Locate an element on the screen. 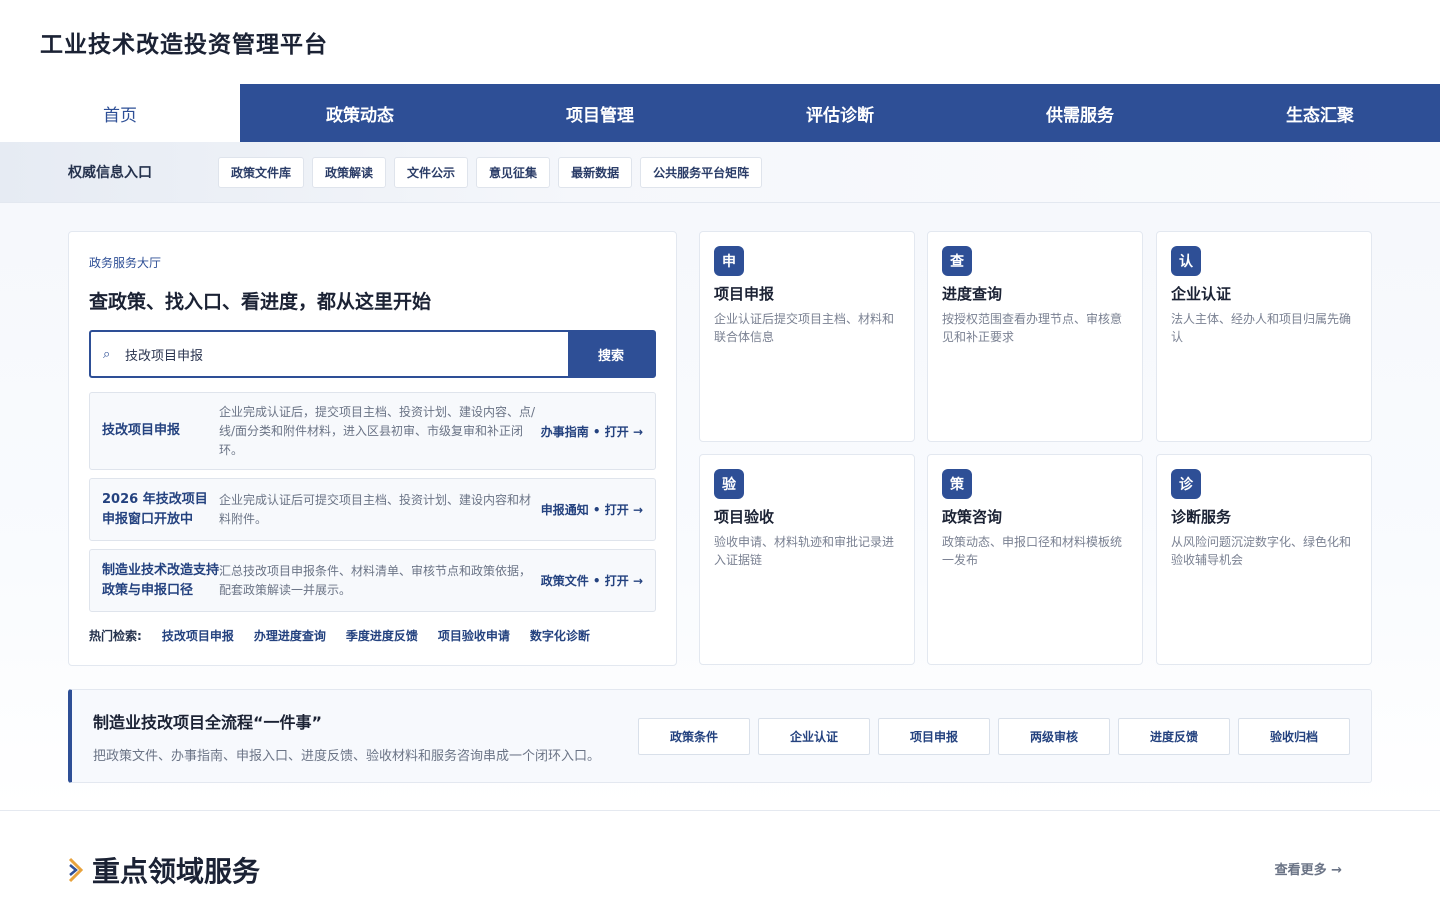 This screenshot has height=900, width=1440. service-card-policy-consult: 策 政策咨询 政策动态、申报口径和材料模板统一发布 is located at coordinates (1035, 559).